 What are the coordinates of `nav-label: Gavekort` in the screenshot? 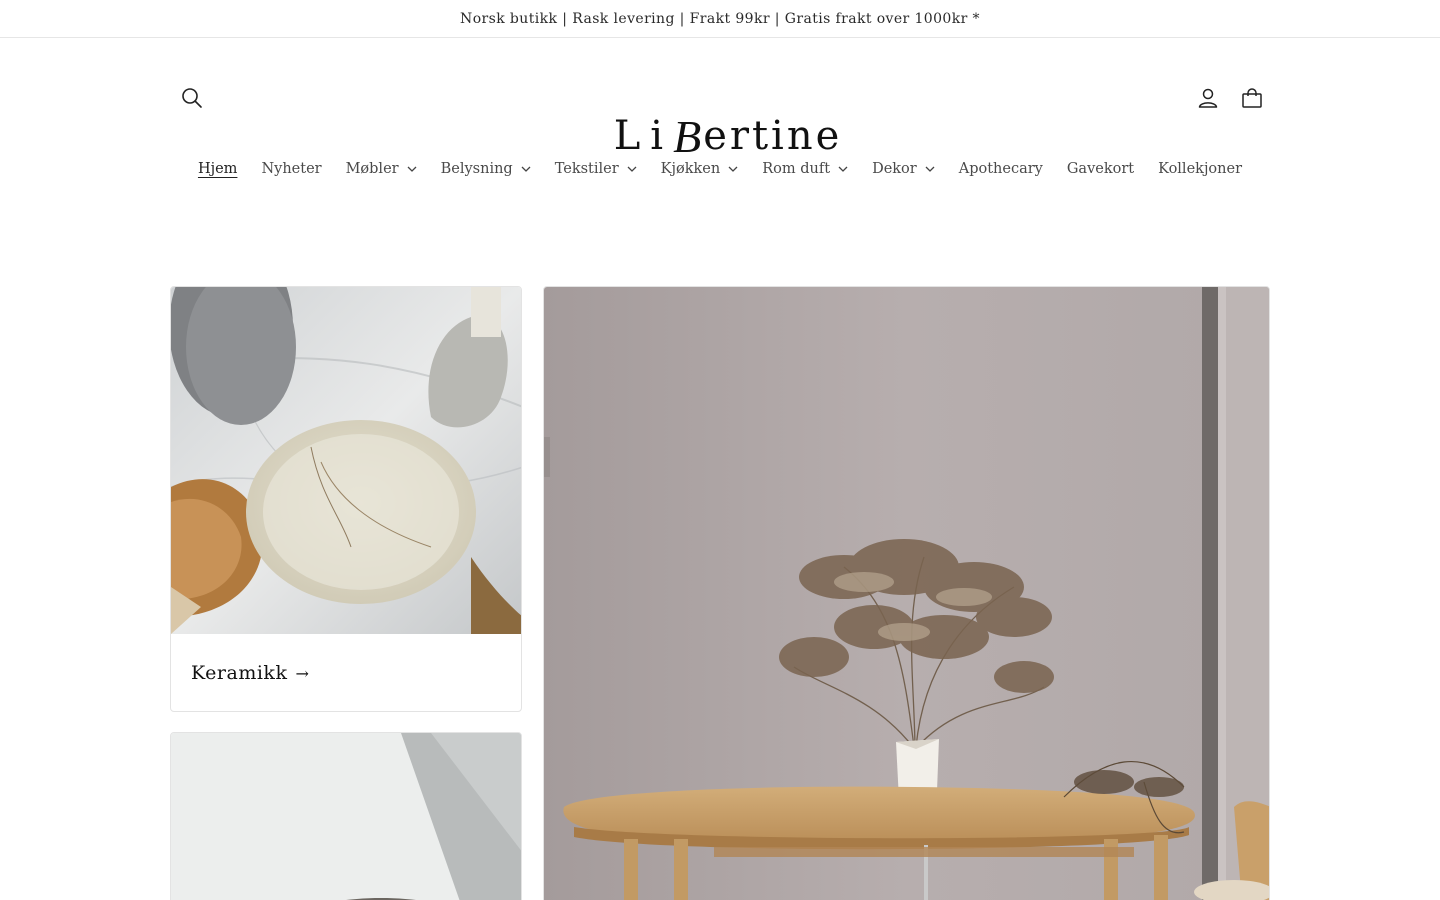 It's located at (1100, 169).